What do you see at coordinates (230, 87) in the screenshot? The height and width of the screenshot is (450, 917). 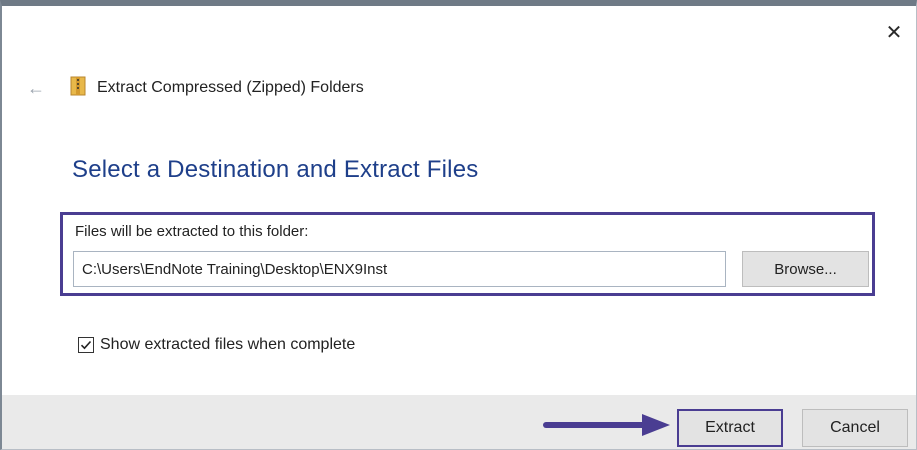 I see `dialog-title: Extract Compressed (Zipped) Folders` at bounding box center [230, 87].